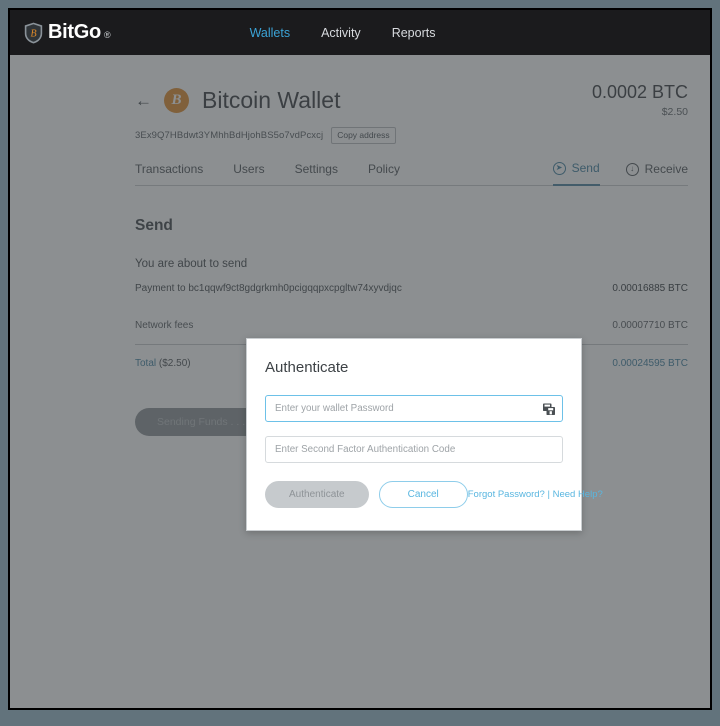 The width and height of the screenshot is (720, 726). I want to click on need-help-link: Need Help?, so click(578, 494).